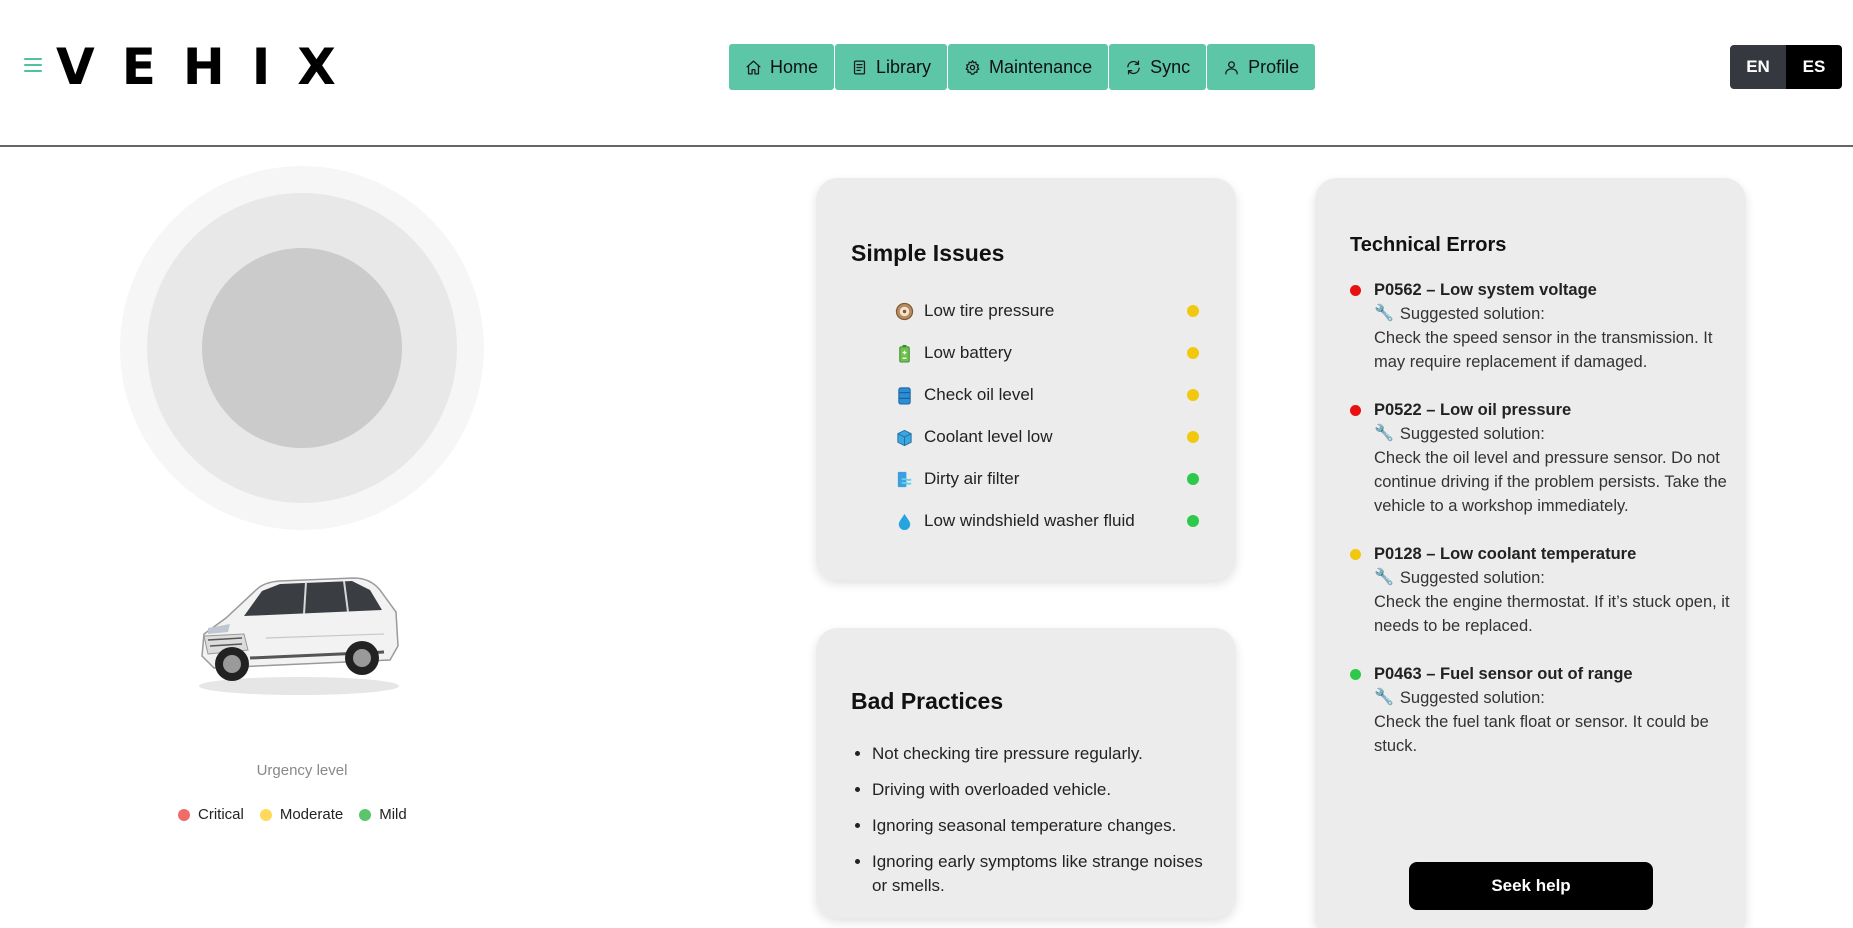 This screenshot has width=1853, height=928. I want to click on issue-label: Low tire pressure, so click(989, 310).